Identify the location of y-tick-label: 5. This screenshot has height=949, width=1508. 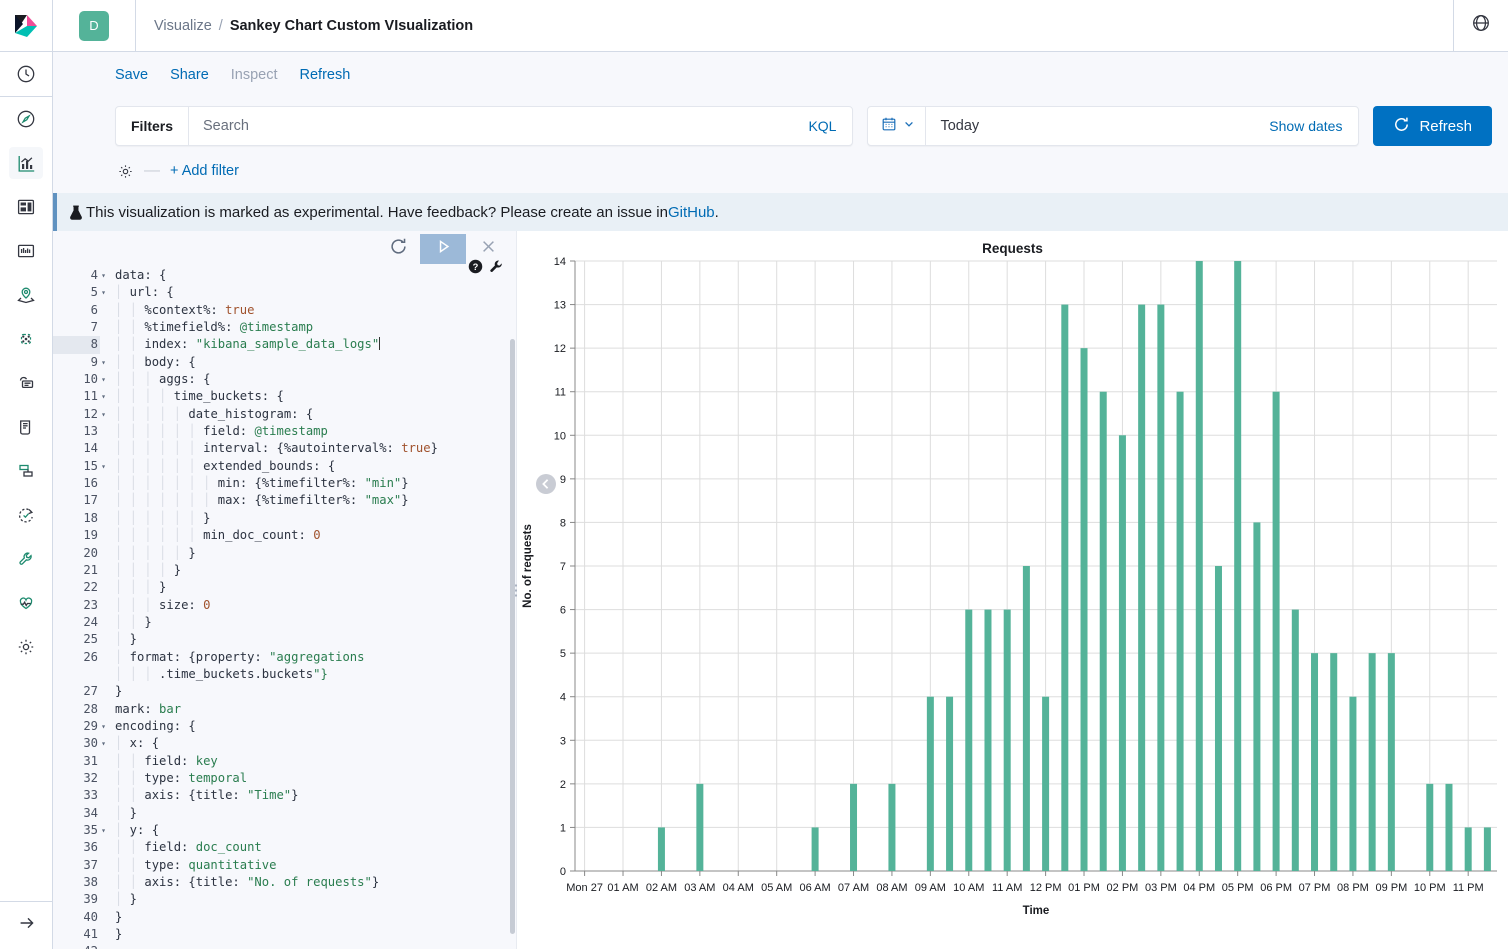
(563, 654).